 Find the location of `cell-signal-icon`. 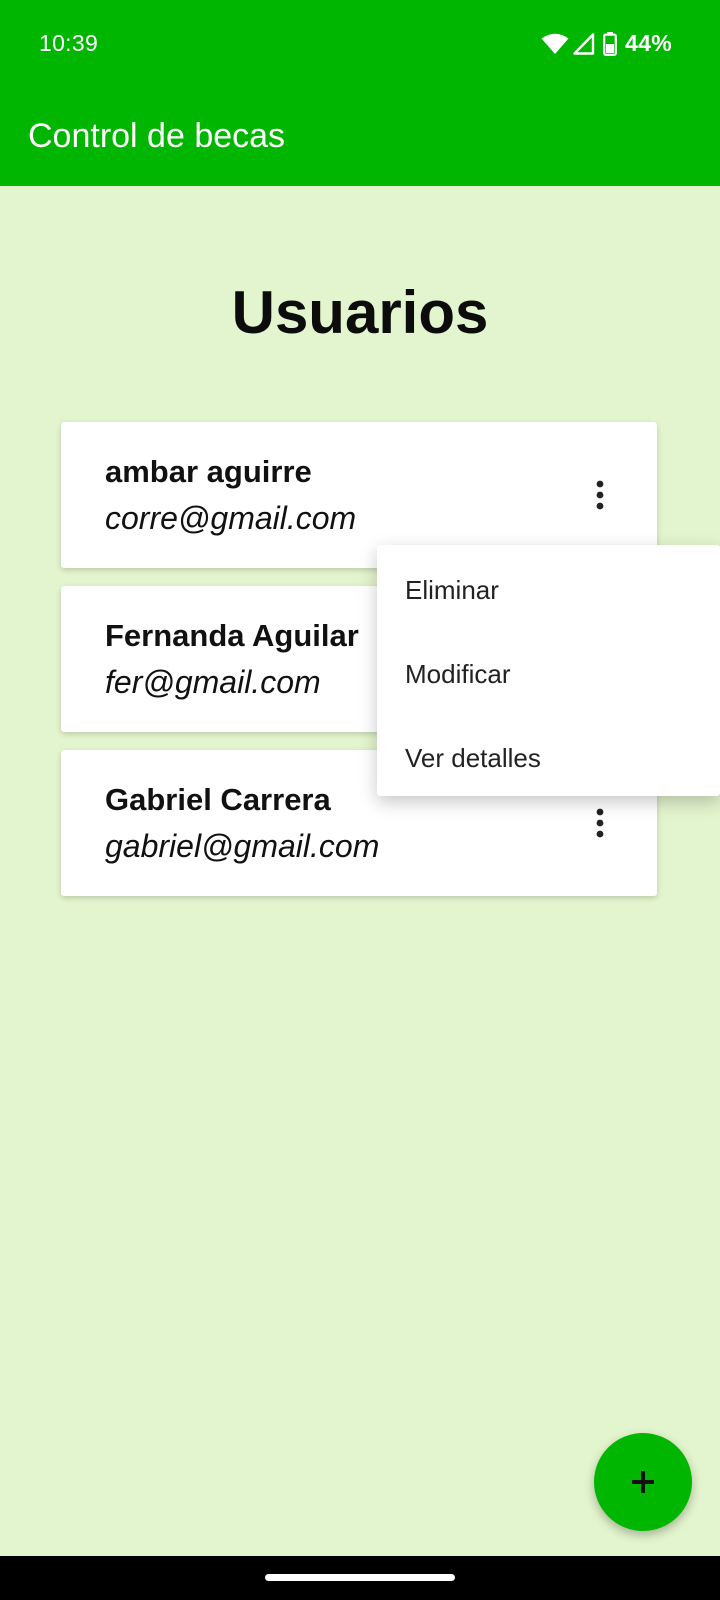

cell-signal-icon is located at coordinates (584, 43).